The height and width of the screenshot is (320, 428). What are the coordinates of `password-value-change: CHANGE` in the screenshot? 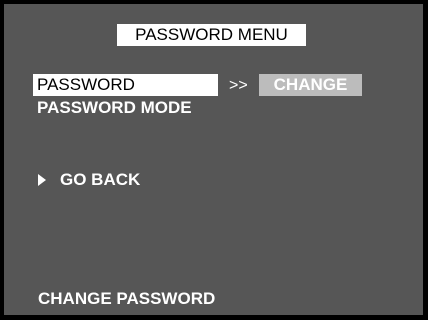 It's located at (310, 85).